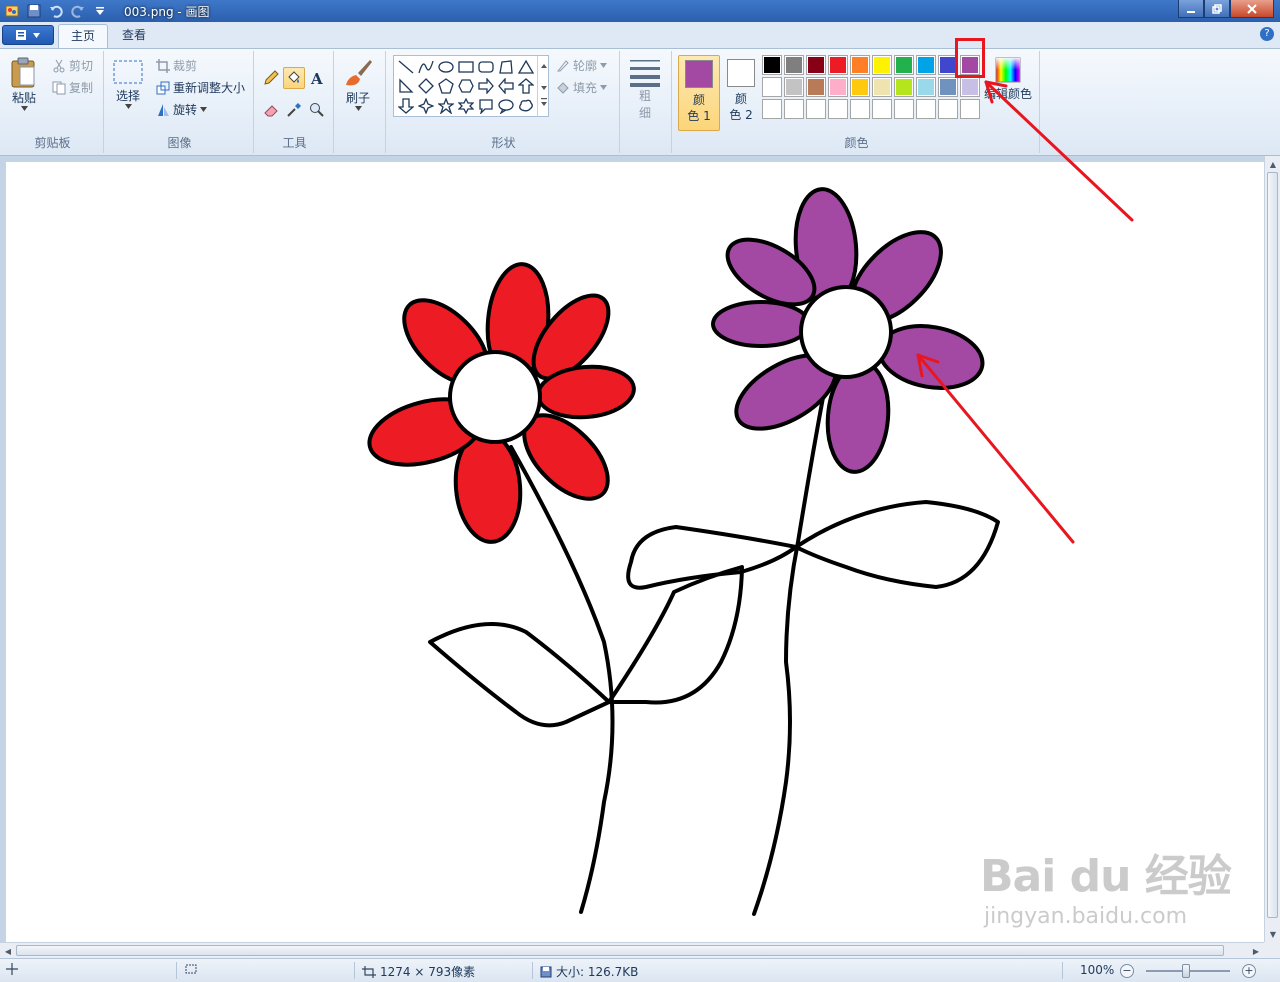 The image size is (1280, 982). What do you see at coordinates (128, 84) in the screenshot?
I see `select-button: 选择` at bounding box center [128, 84].